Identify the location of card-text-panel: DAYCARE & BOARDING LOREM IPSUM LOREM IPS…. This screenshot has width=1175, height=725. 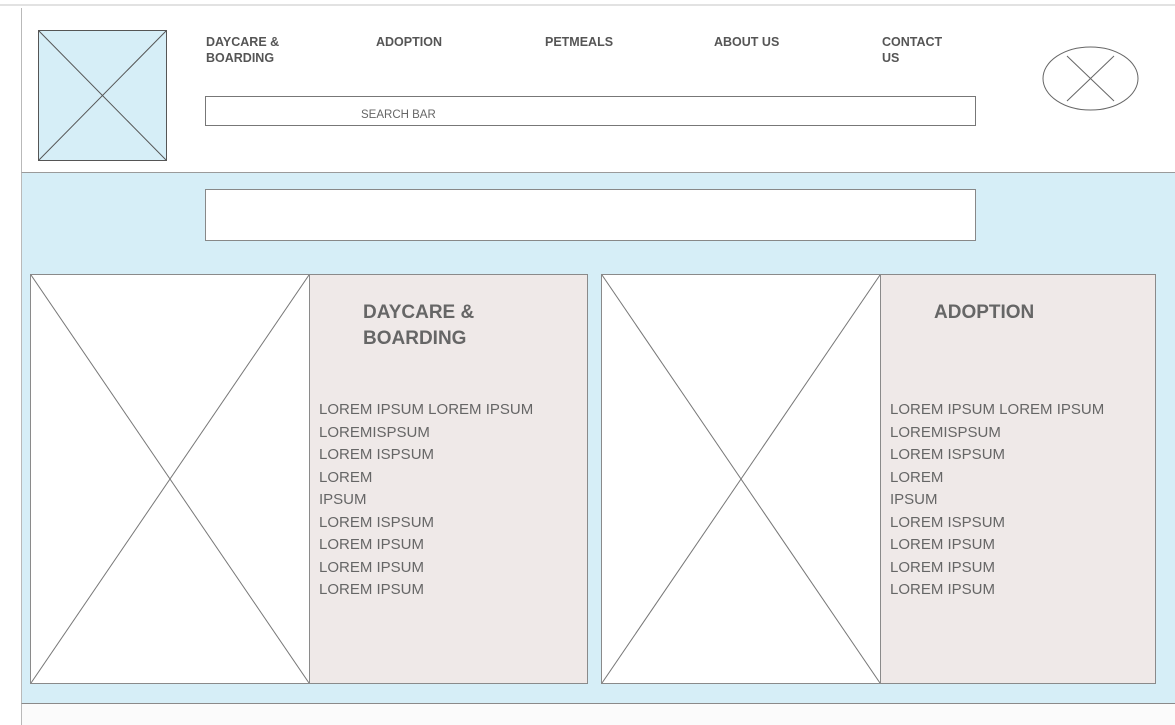
(448, 479).